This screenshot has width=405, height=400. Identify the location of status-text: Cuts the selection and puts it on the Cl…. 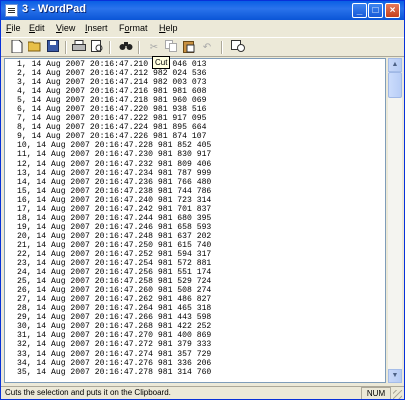
(88, 392).